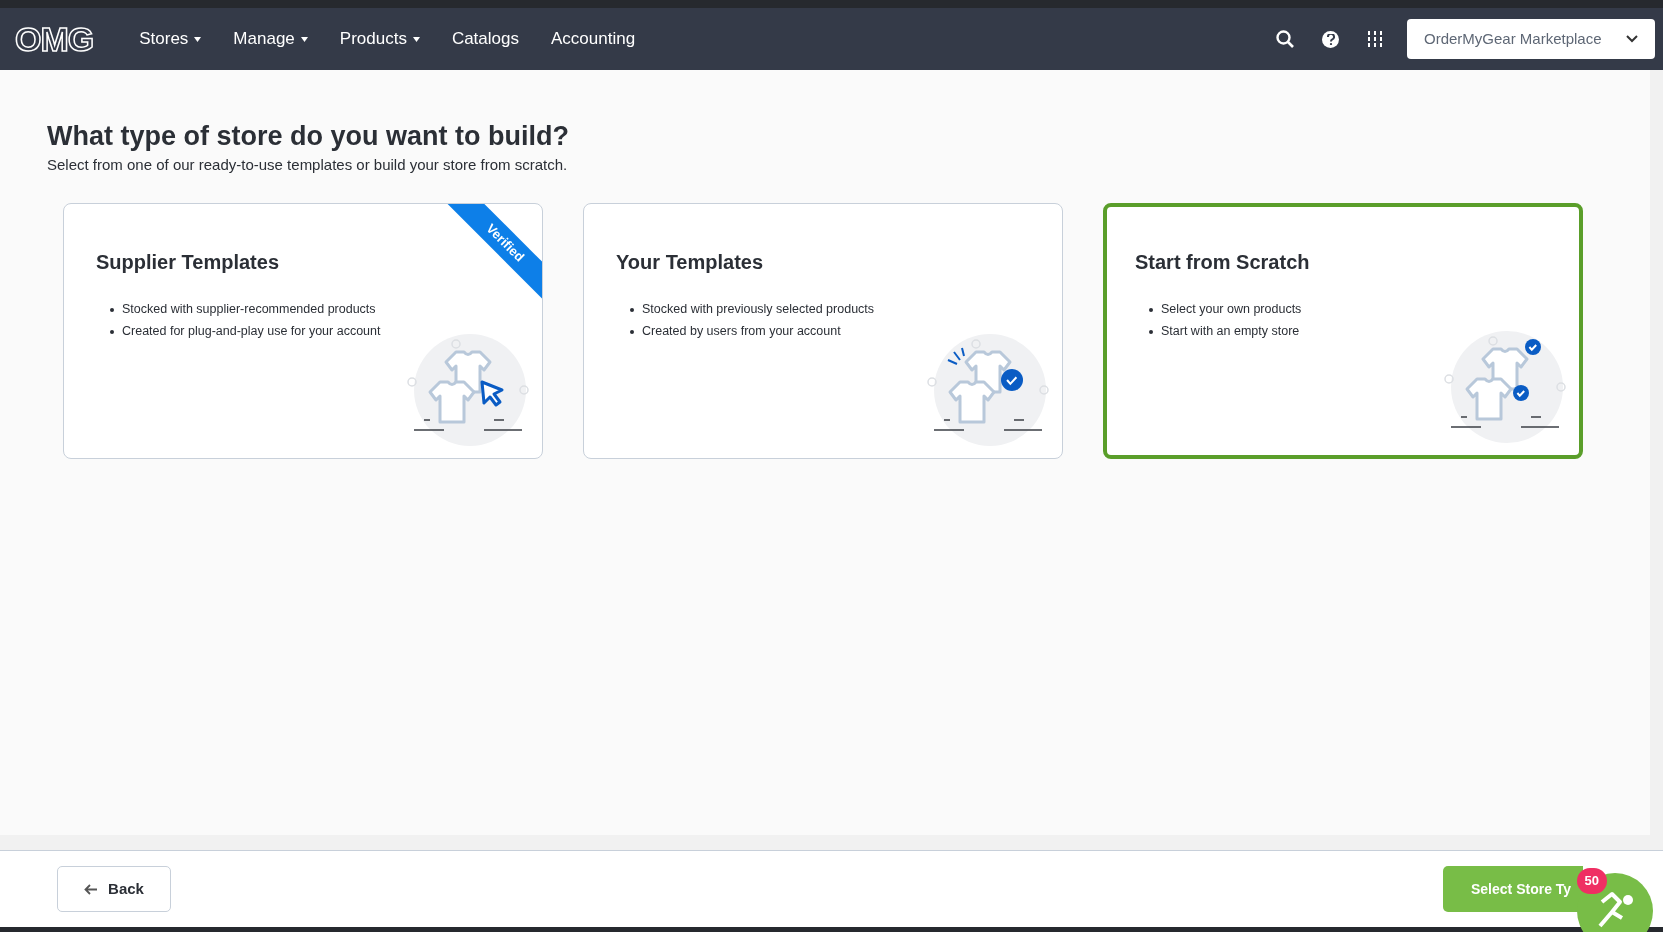 This screenshot has width=1663, height=932. I want to click on store-type-card: Start from Scratch Select your own products Start with an empty store, so click(1343, 330).